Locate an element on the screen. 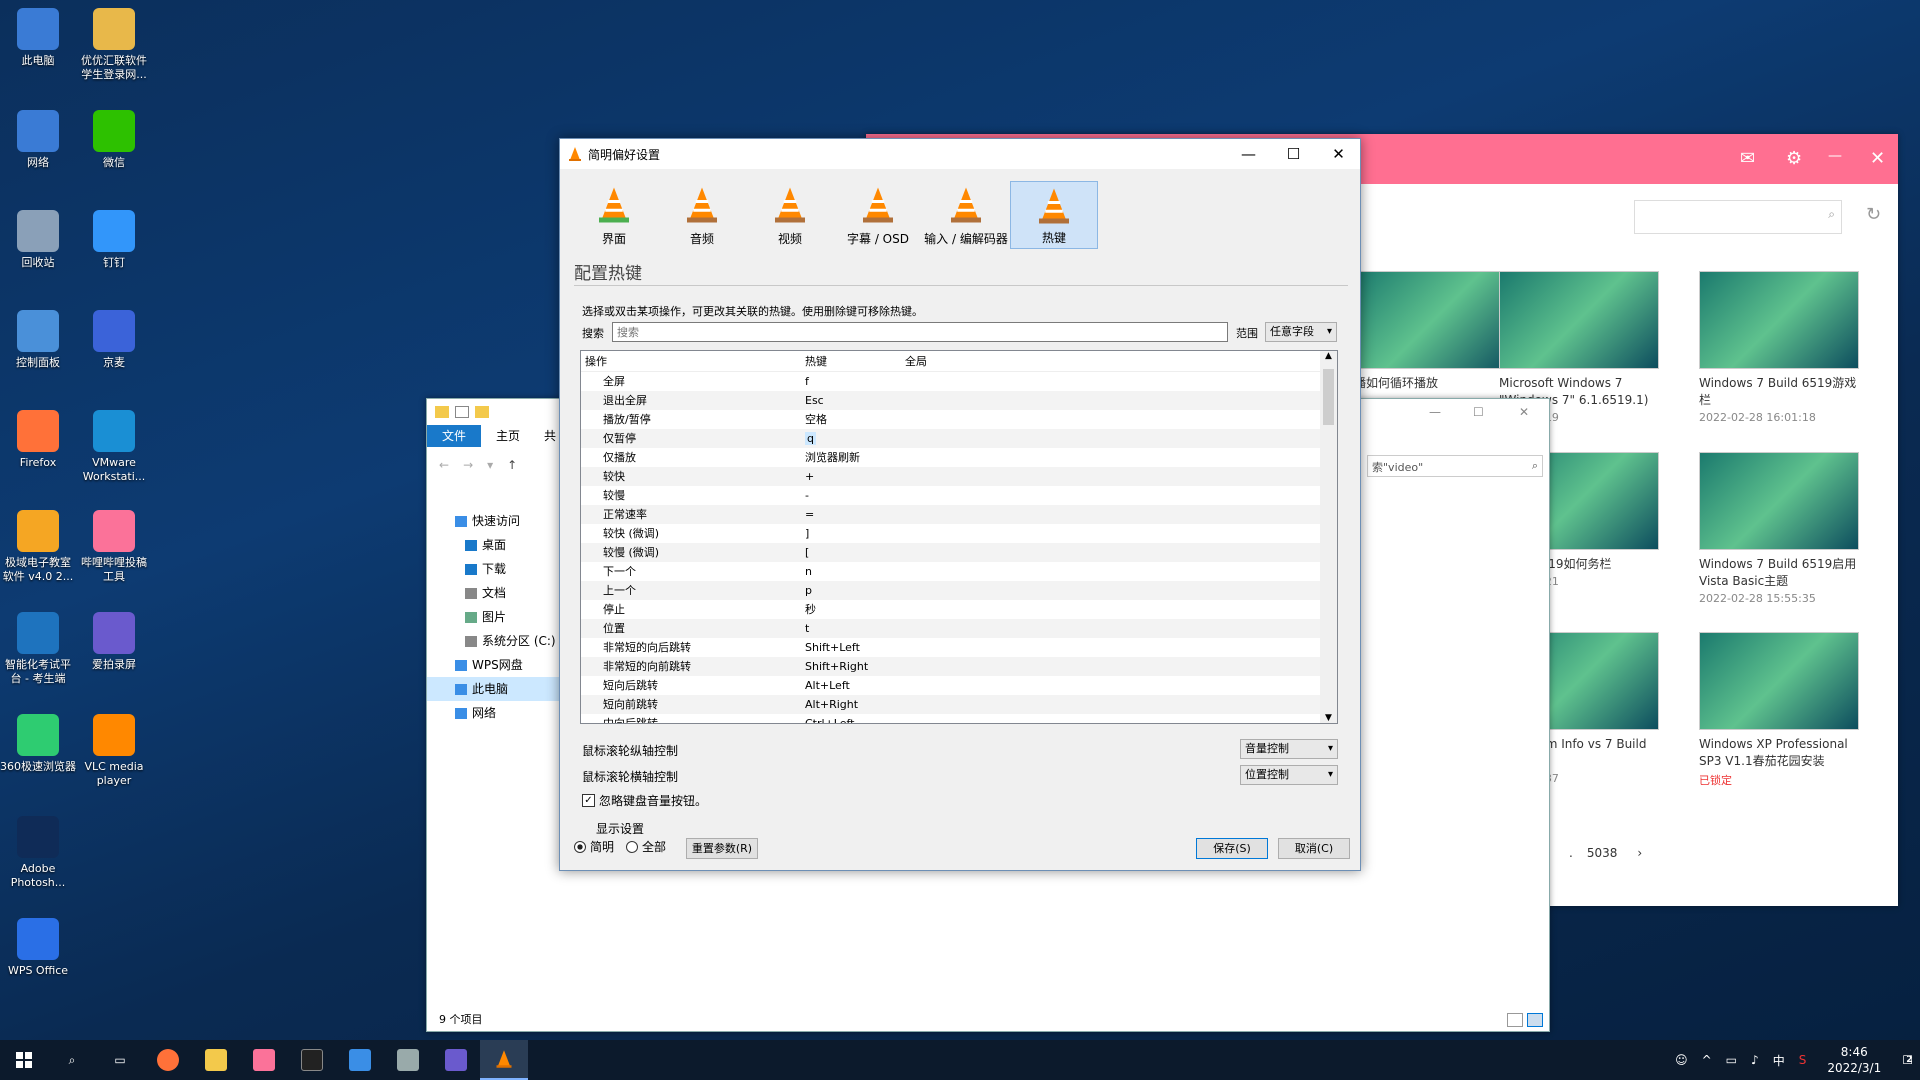 The width and height of the screenshot is (1920, 1080). minimize-icon: — is located at coordinates (1435, 412).